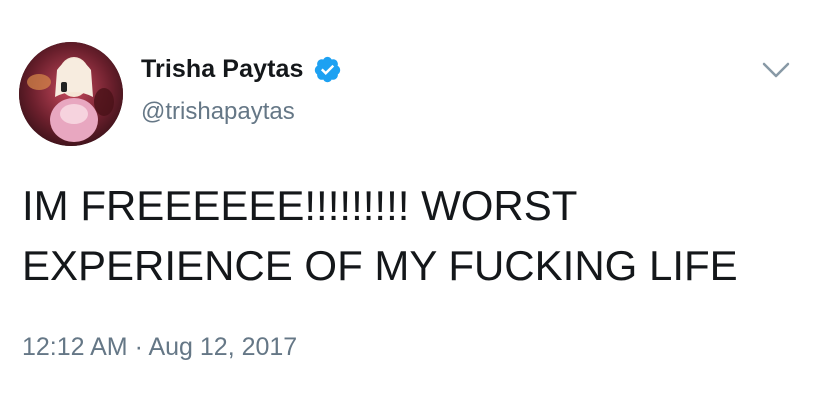  I want to click on chevron-down-icon, so click(776, 70).